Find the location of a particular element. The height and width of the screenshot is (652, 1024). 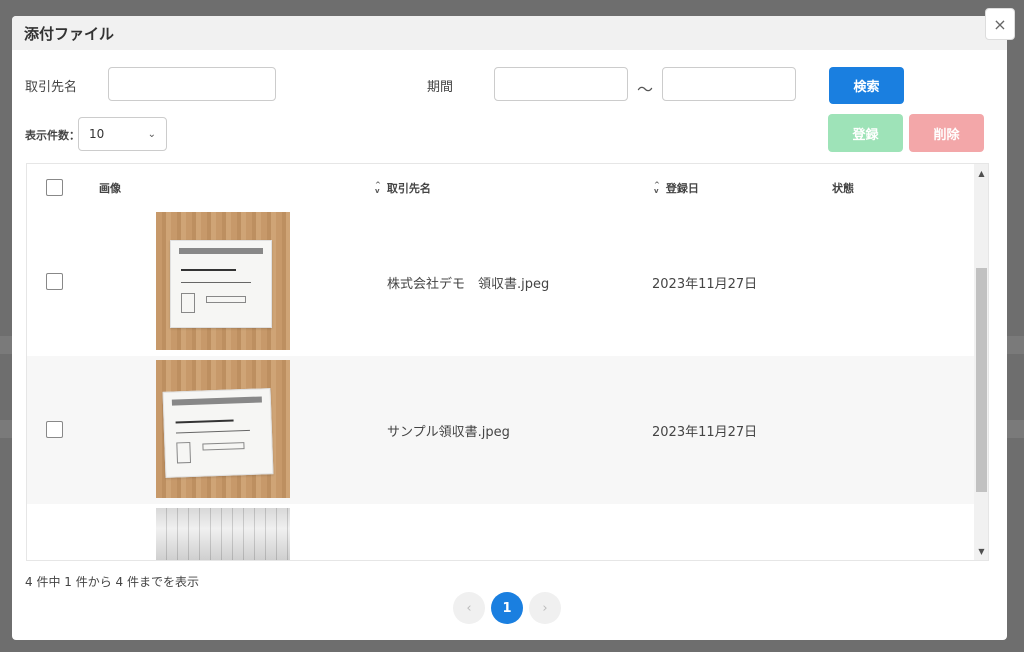

period-label: 期間 is located at coordinates (440, 87).